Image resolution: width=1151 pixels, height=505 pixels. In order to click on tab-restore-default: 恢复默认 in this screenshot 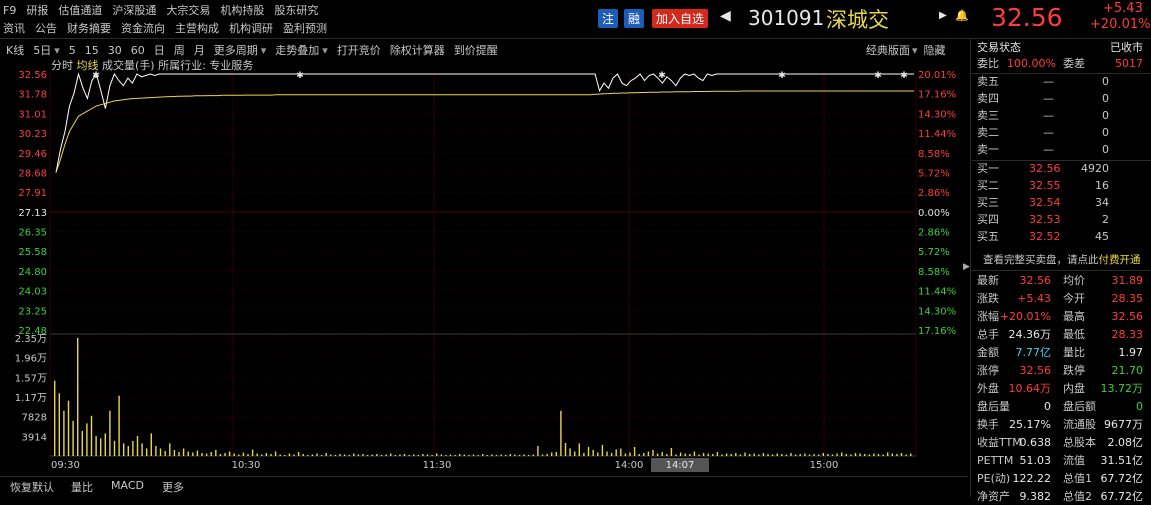, I will do `click(32, 487)`.